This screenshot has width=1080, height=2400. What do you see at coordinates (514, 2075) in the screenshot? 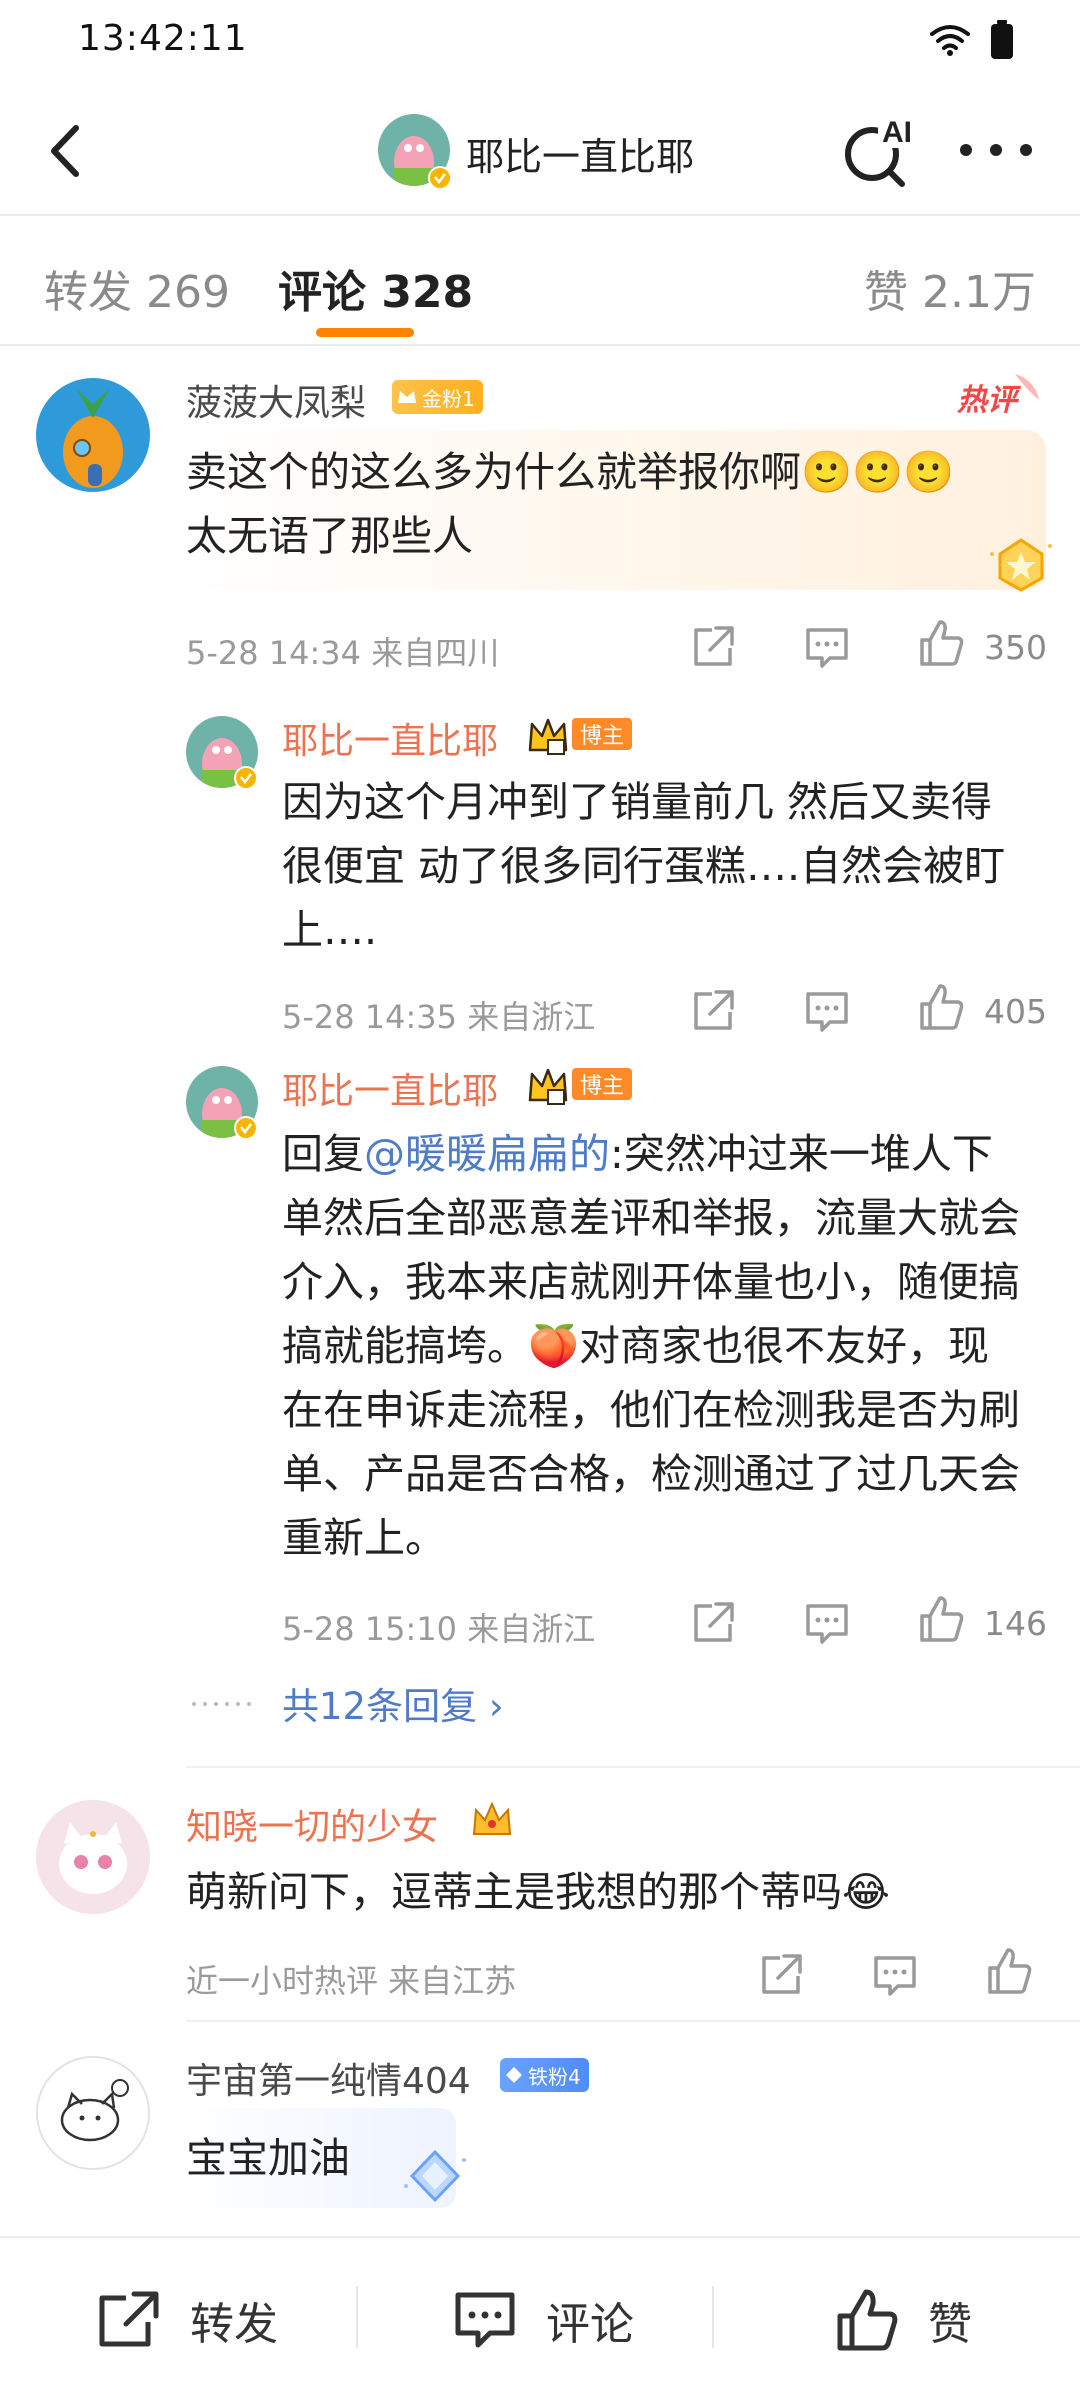
I see `diamond-icon` at bounding box center [514, 2075].